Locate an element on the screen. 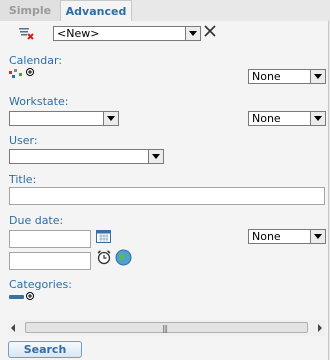  scroll-right-icon is located at coordinates (320, 328).